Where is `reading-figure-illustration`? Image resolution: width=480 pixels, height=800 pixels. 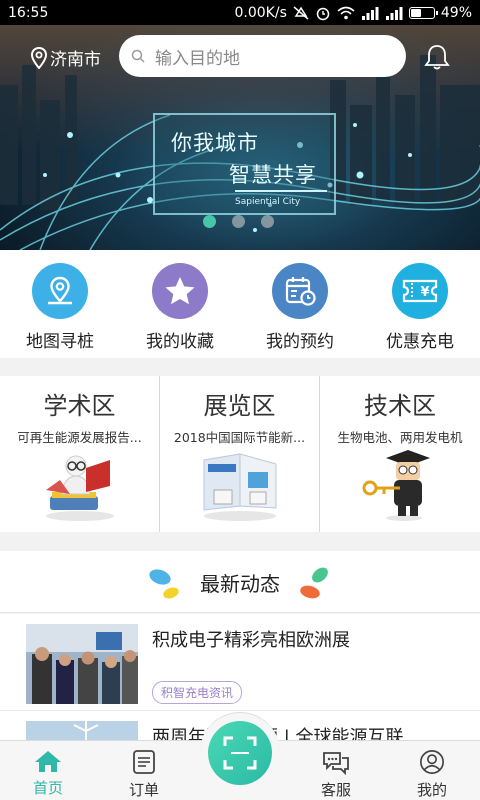
reading-figure-illustration is located at coordinates (80, 488).